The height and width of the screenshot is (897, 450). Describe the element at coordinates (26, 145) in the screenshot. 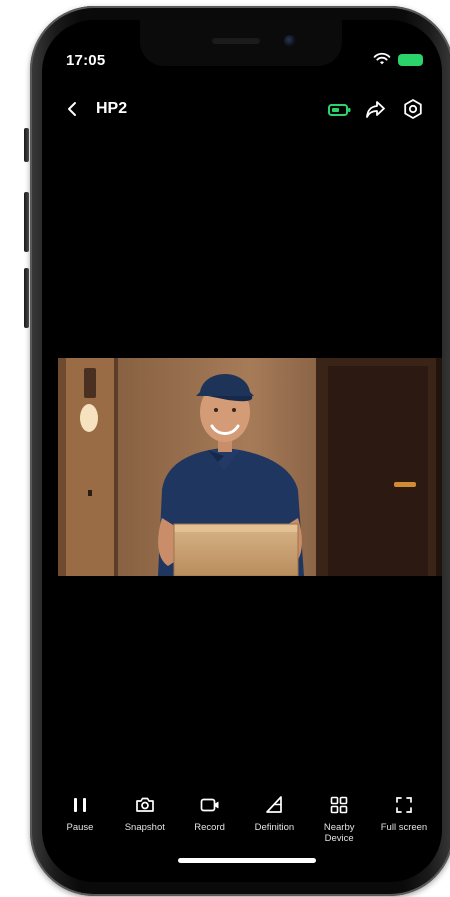

I see `side-button-mute` at that location.